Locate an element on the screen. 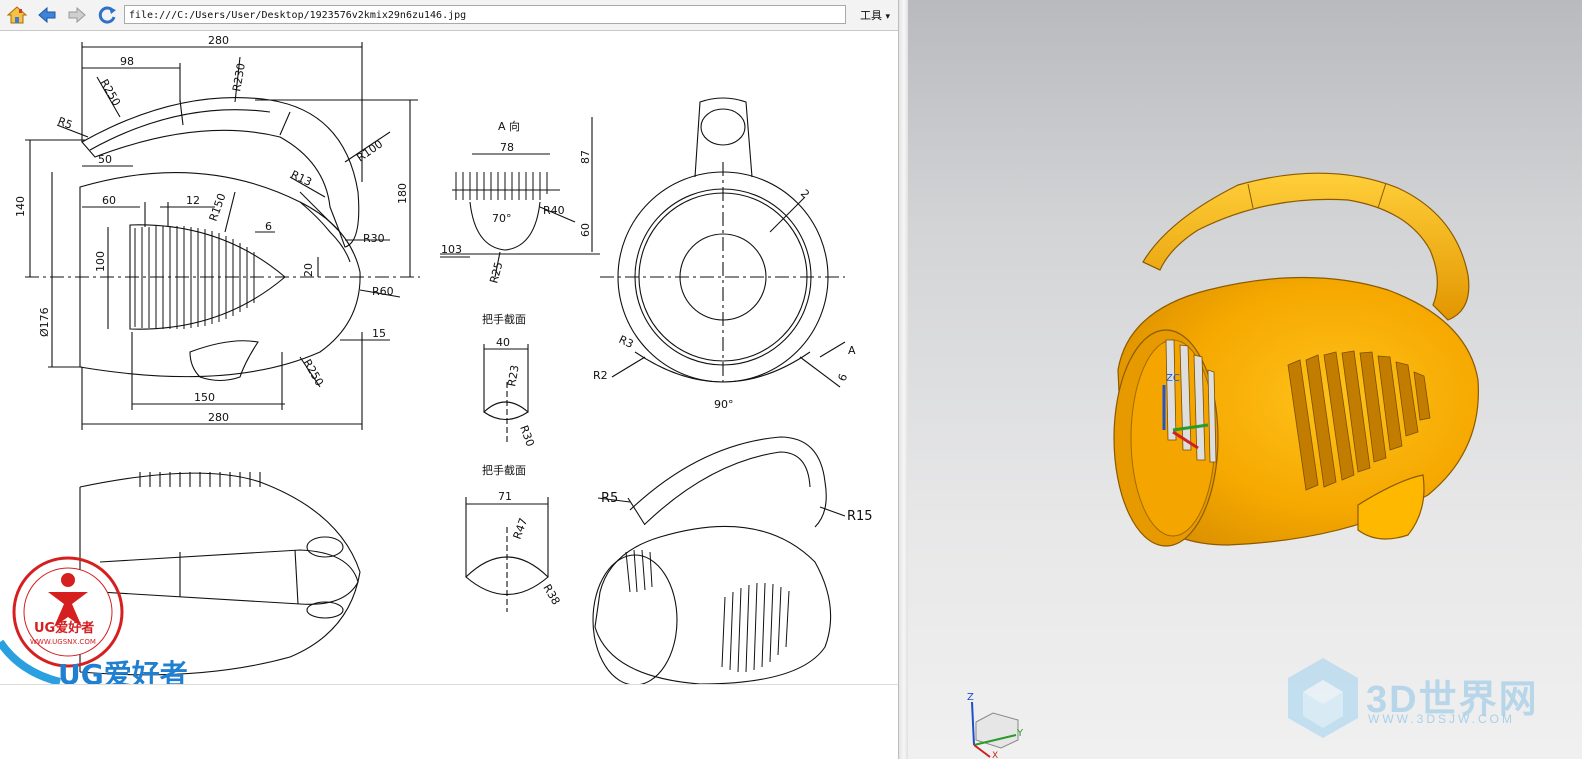 This screenshot has height=760, width=1582. dim-r30: R30 is located at coordinates (374, 238).